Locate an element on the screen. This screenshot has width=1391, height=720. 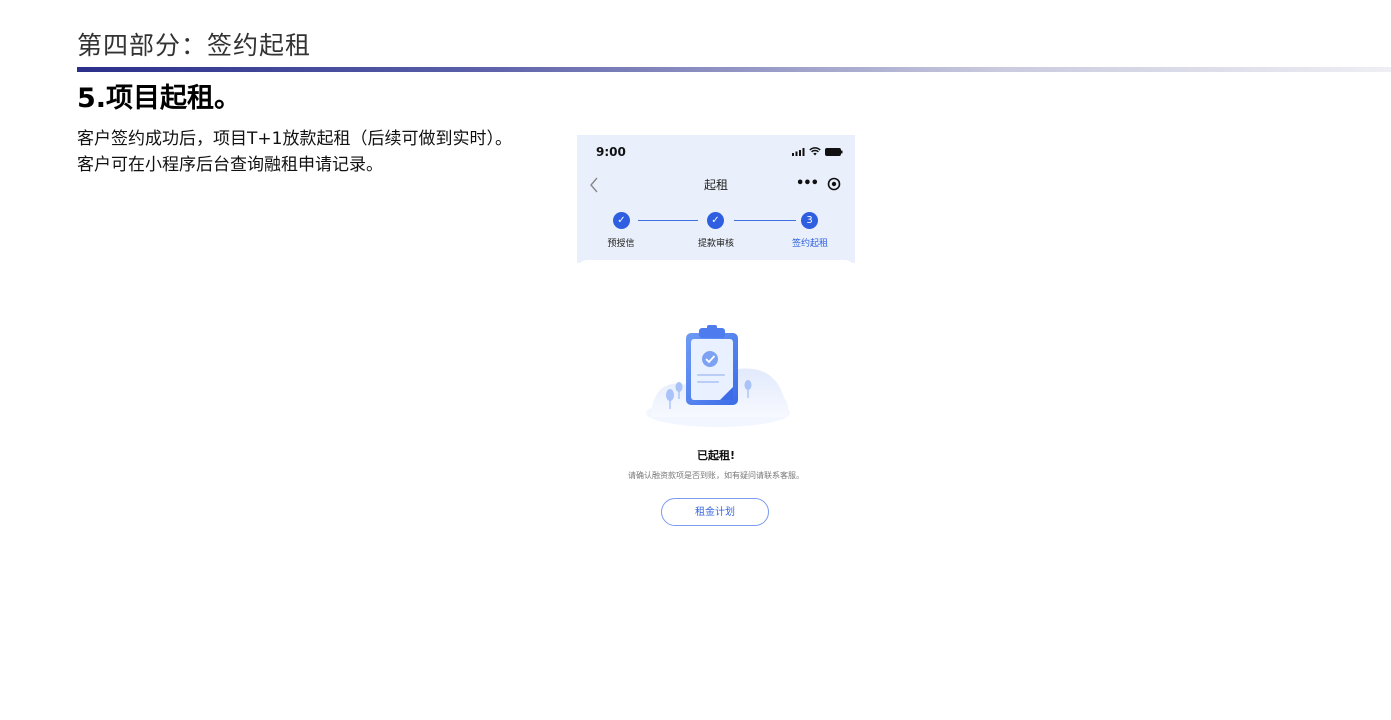
wifi-icon is located at coordinates (815, 151).